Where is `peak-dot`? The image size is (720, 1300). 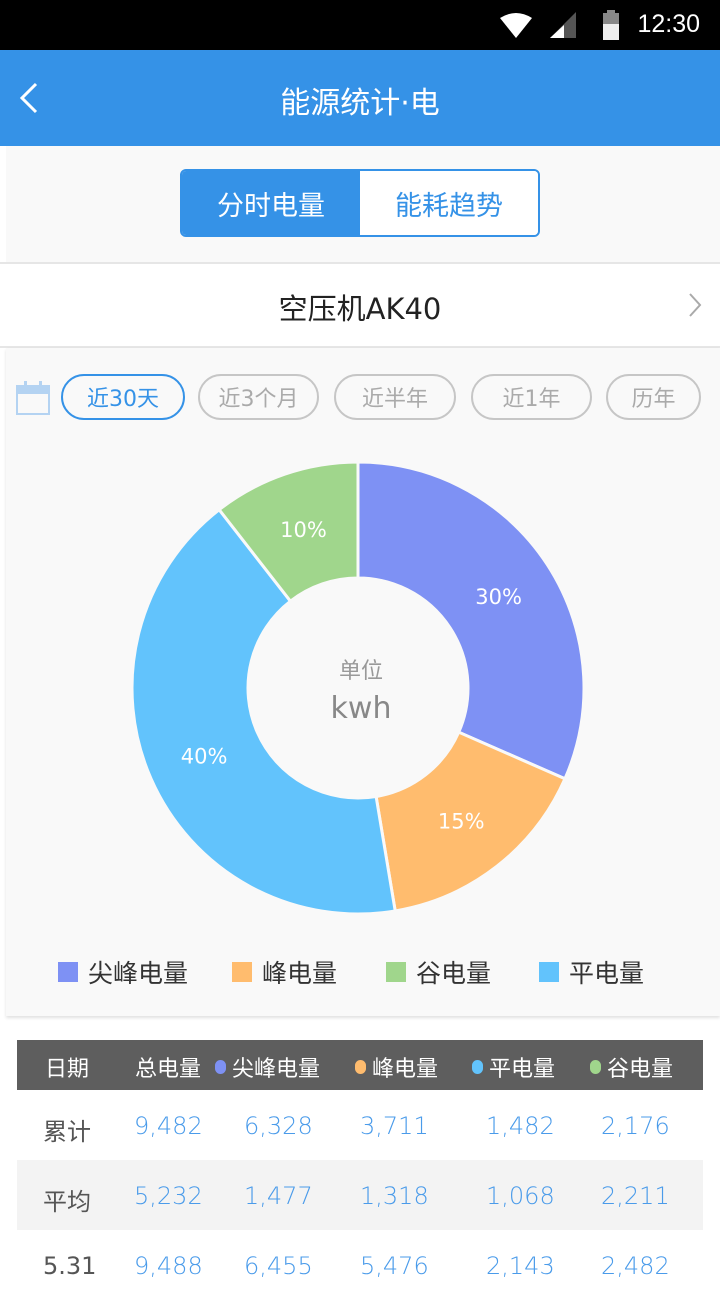
peak-dot is located at coordinates (360, 1067).